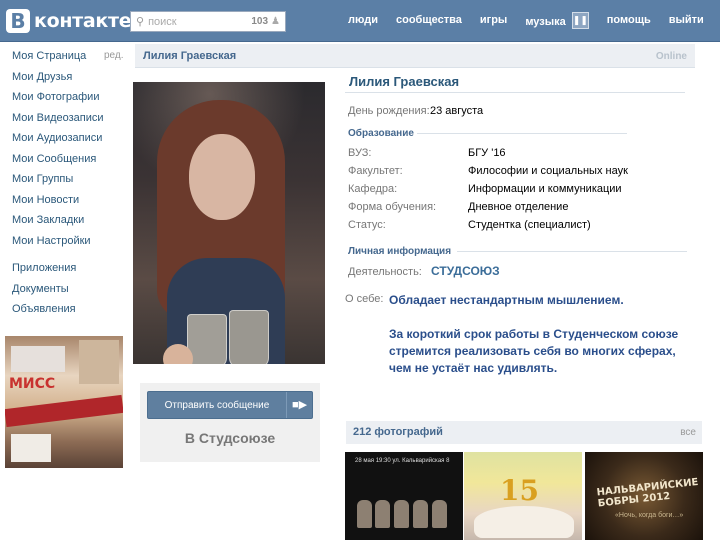 This screenshot has width=720, height=540. I want to click on education-value: Философии и социальных наук, so click(548, 171).